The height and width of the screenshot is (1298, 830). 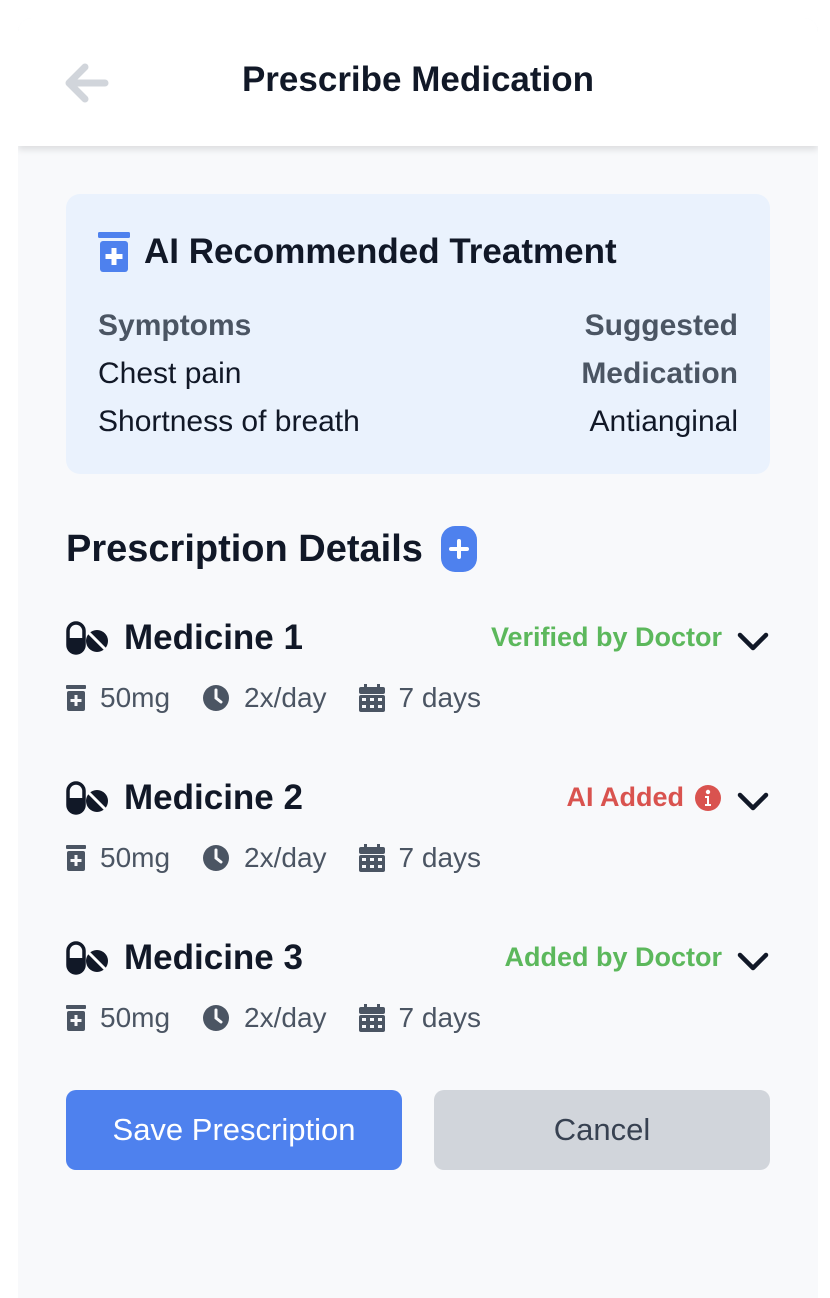 What do you see at coordinates (661, 325) in the screenshot?
I see `suggested-label: Suggested` at bounding box center [661, 325].